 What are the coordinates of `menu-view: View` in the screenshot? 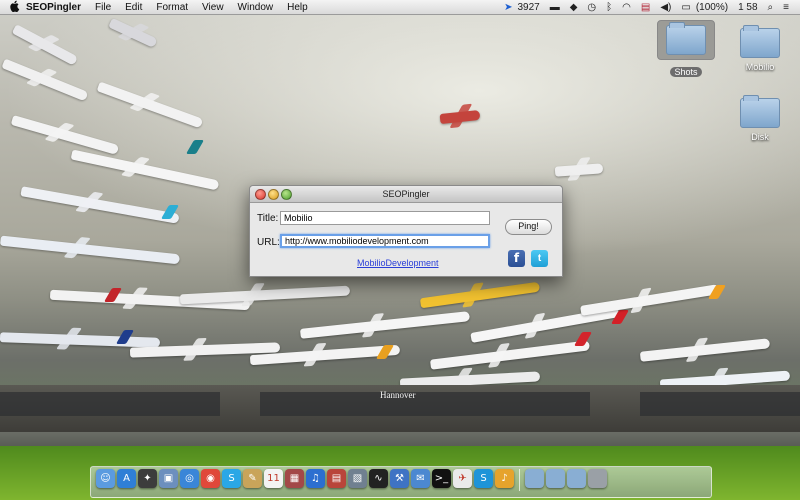 It's located at (213, 7).